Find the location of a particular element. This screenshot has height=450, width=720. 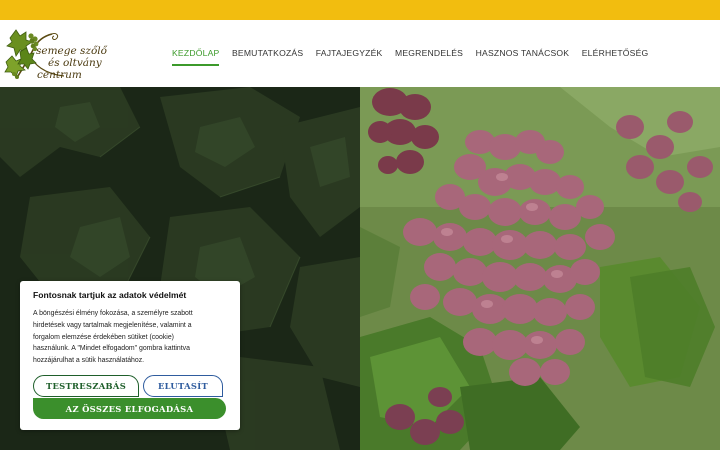

logo-text-line1: semege szőlő is located at coordinates (71, 51).